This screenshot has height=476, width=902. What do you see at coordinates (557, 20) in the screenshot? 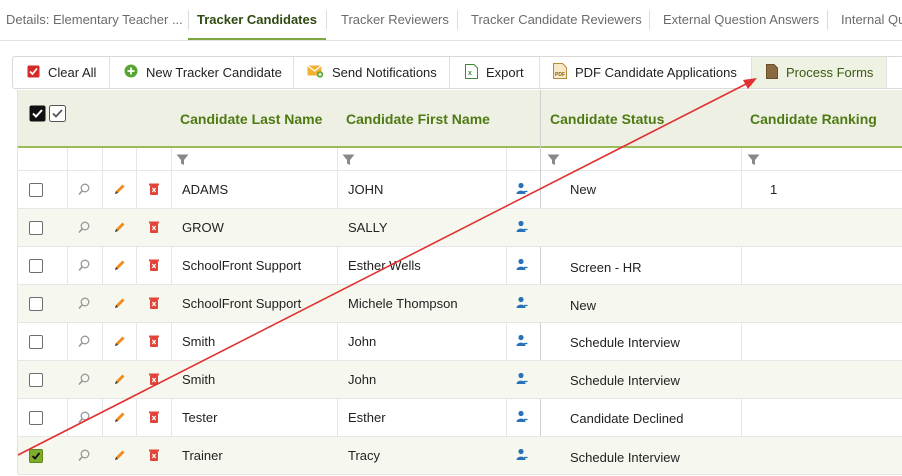
I see `tab-tracker-candidate-reviewers: Tracker Candidate Reviewers` at bounding box center [557, 20].